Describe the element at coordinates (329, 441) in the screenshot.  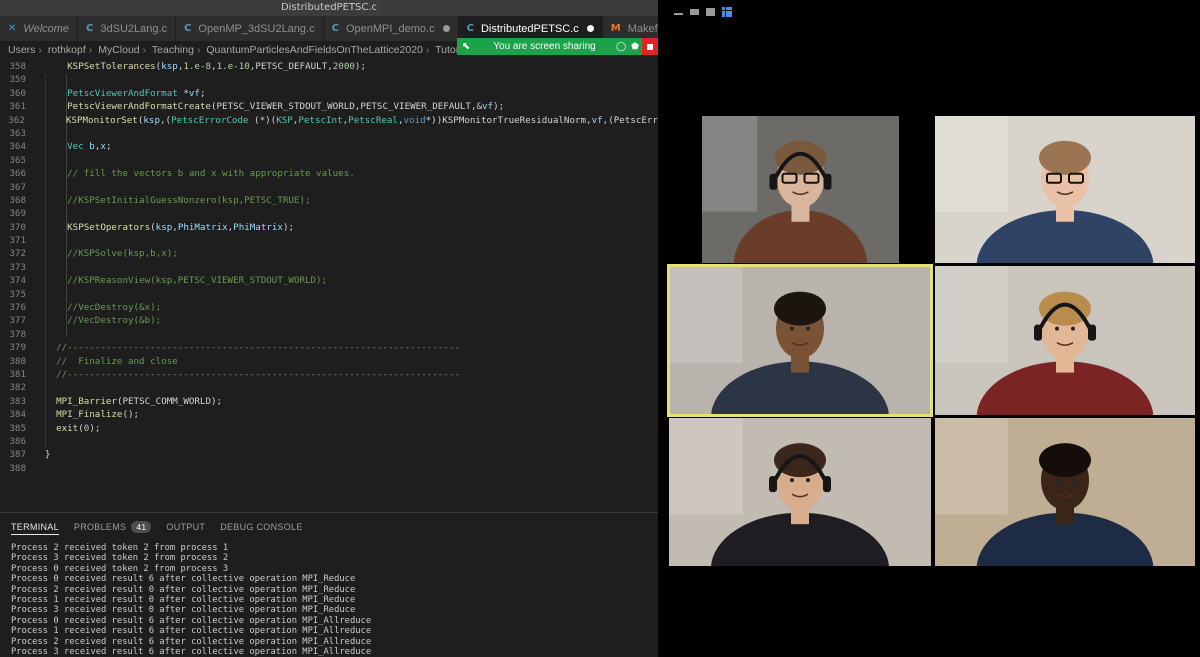
I see `code-line: 386` at that location.